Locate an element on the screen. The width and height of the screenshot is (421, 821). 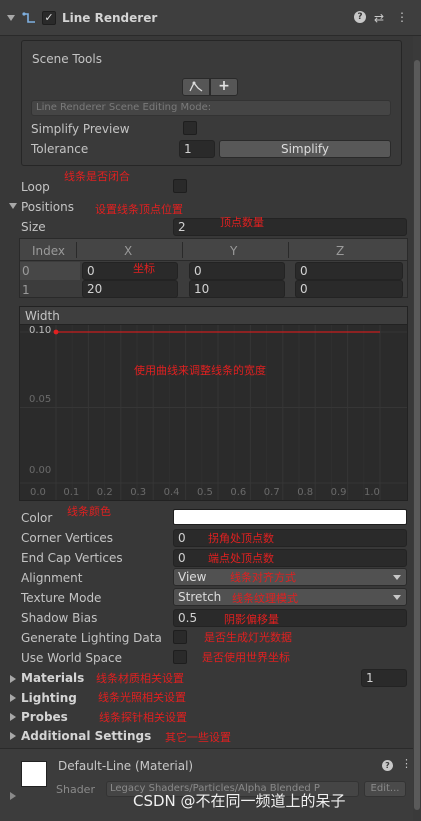
simplify-preview-label: Simplify Preview is located at coordinates (80, 129).